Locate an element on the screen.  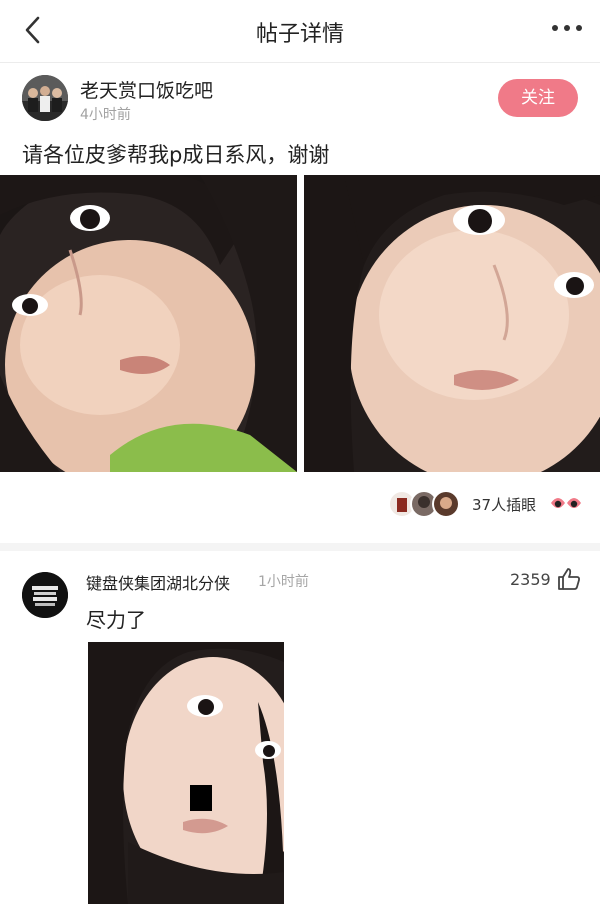
post-time: 4小时前 is located at coordinates (105, 115).